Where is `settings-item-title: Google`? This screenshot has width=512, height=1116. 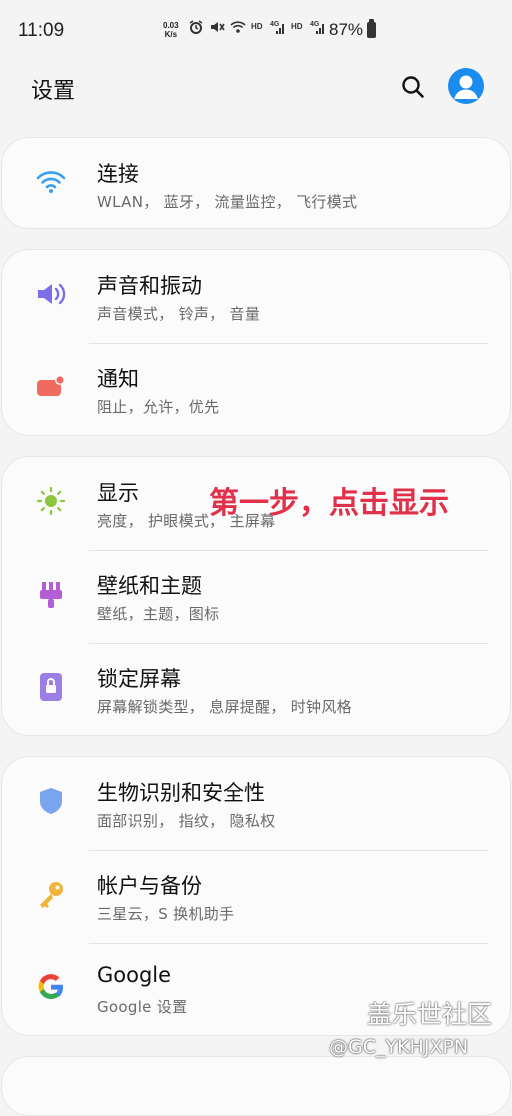
settings-item-title: Google is located at coordinates (134, 975).